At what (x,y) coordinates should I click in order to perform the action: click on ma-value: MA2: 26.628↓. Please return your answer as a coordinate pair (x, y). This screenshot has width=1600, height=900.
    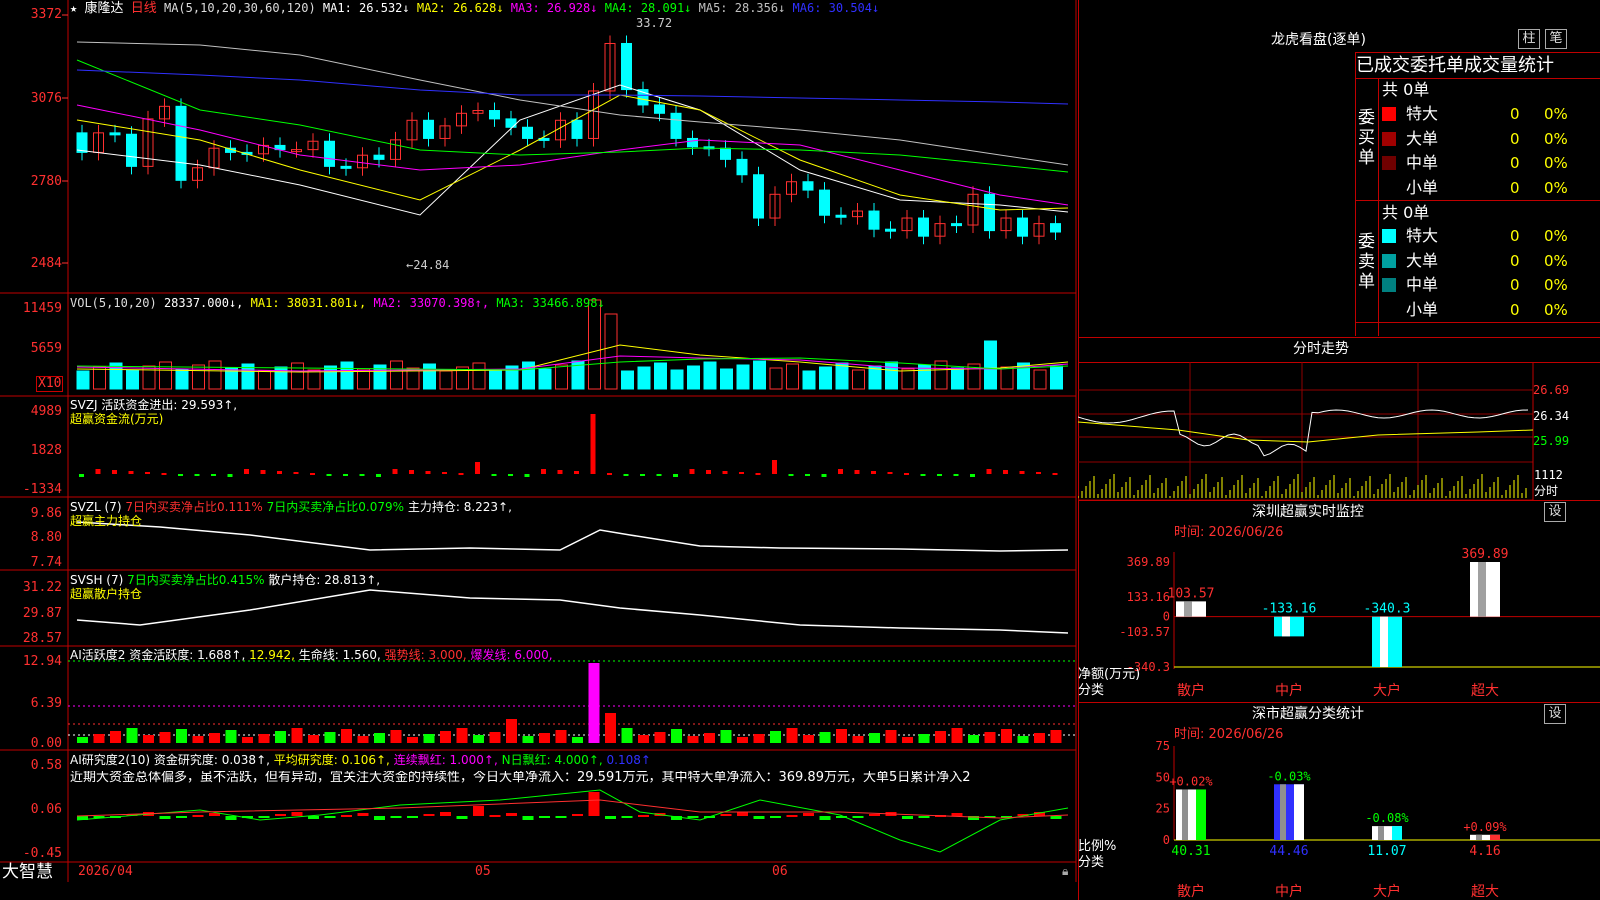
    Looking at the image, I should click on (456, 8).